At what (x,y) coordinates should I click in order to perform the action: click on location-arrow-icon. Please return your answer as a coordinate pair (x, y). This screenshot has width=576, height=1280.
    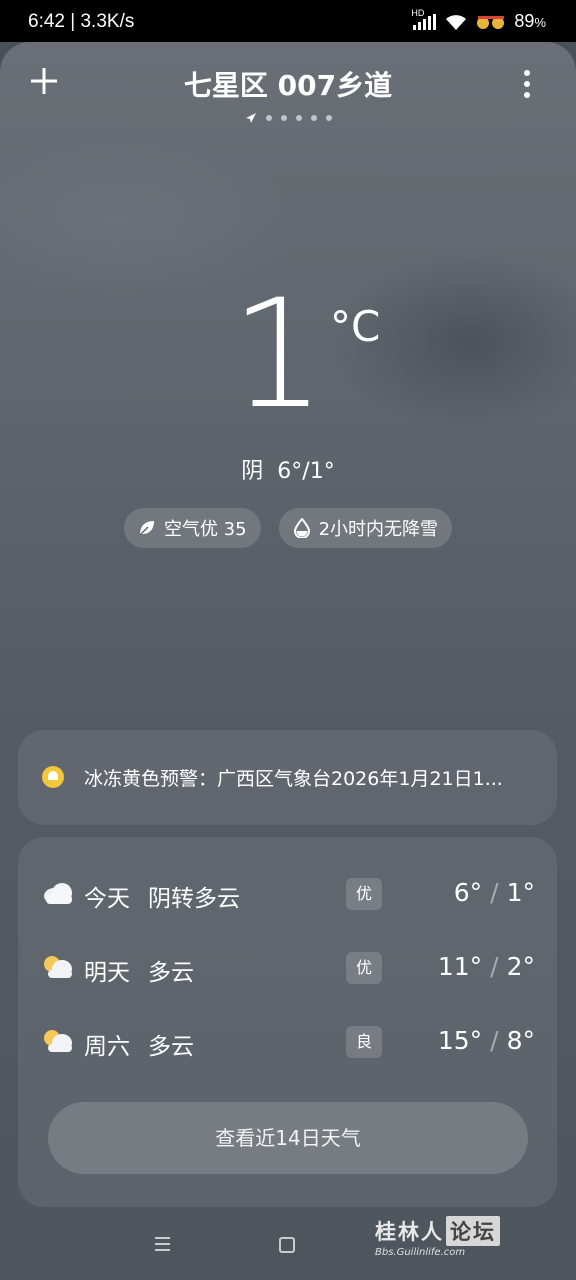
    Looking at the image, I should click on (250, 118).